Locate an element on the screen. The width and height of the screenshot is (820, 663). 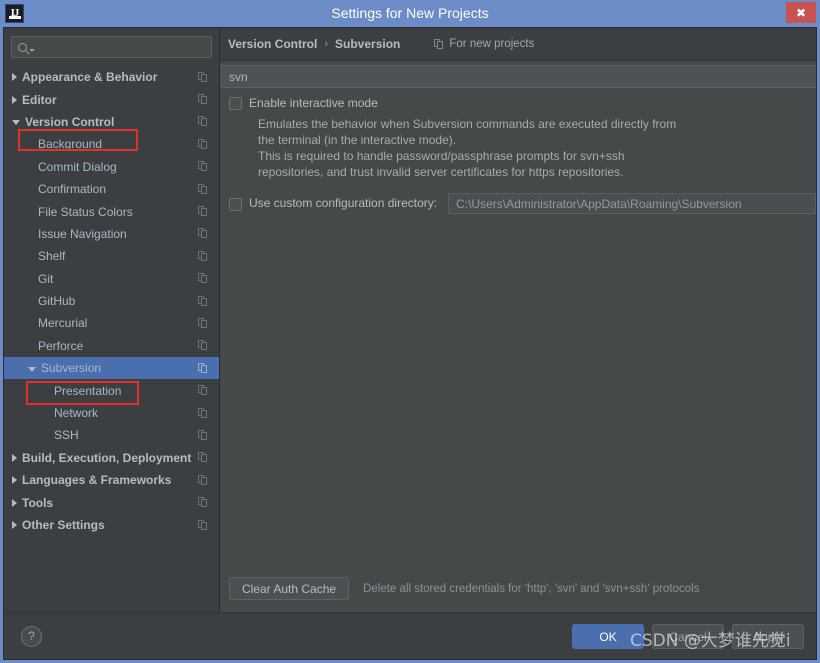
sidebar-item-label: Tools is located at coordinates (38, 502).